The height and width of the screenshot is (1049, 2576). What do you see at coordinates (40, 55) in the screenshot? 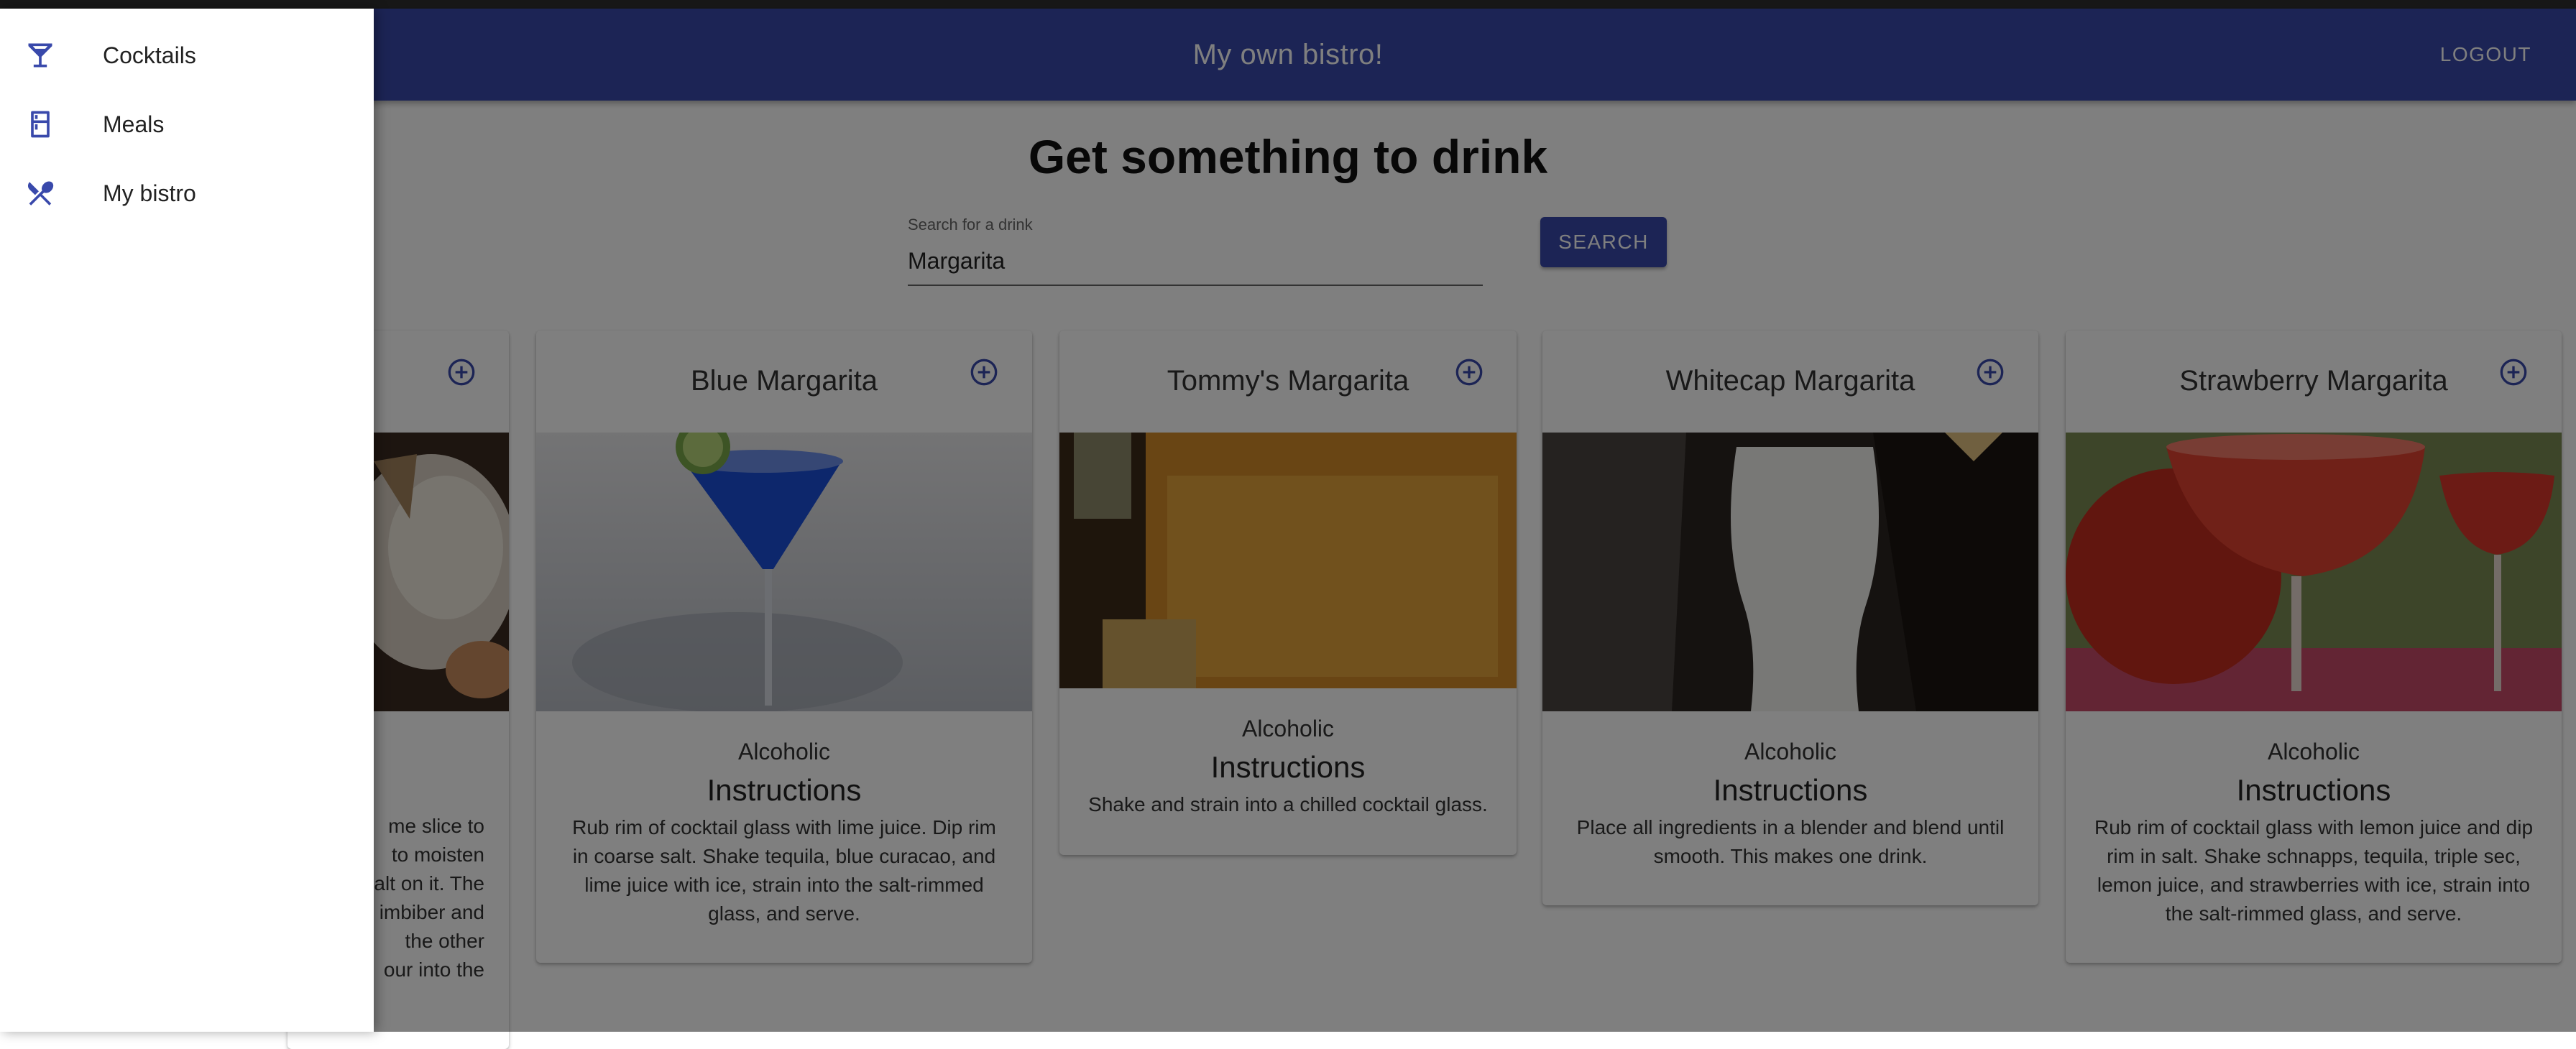
I see `cocktail-icon` at bounding box center [40, 55].